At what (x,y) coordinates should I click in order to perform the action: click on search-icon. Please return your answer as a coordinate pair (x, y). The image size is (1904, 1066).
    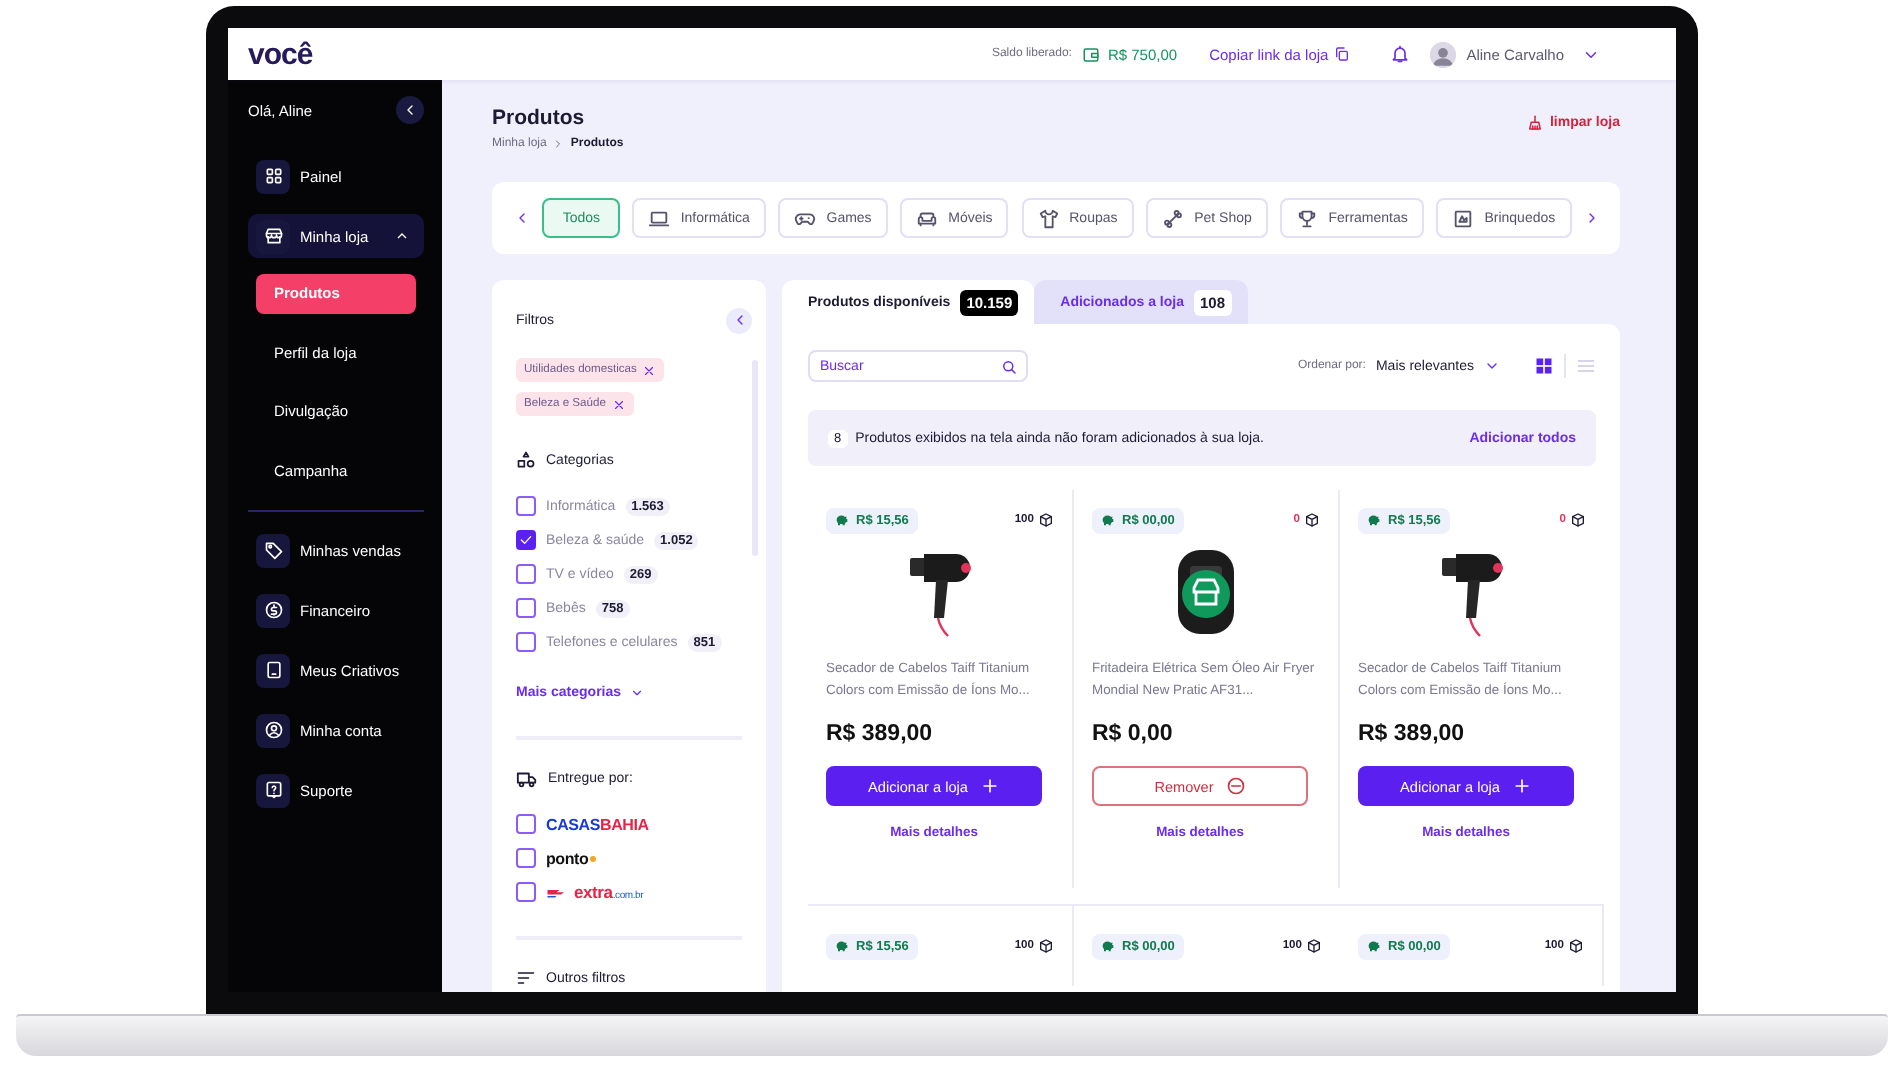
    Looking at the image, I should click on (1009, 366).